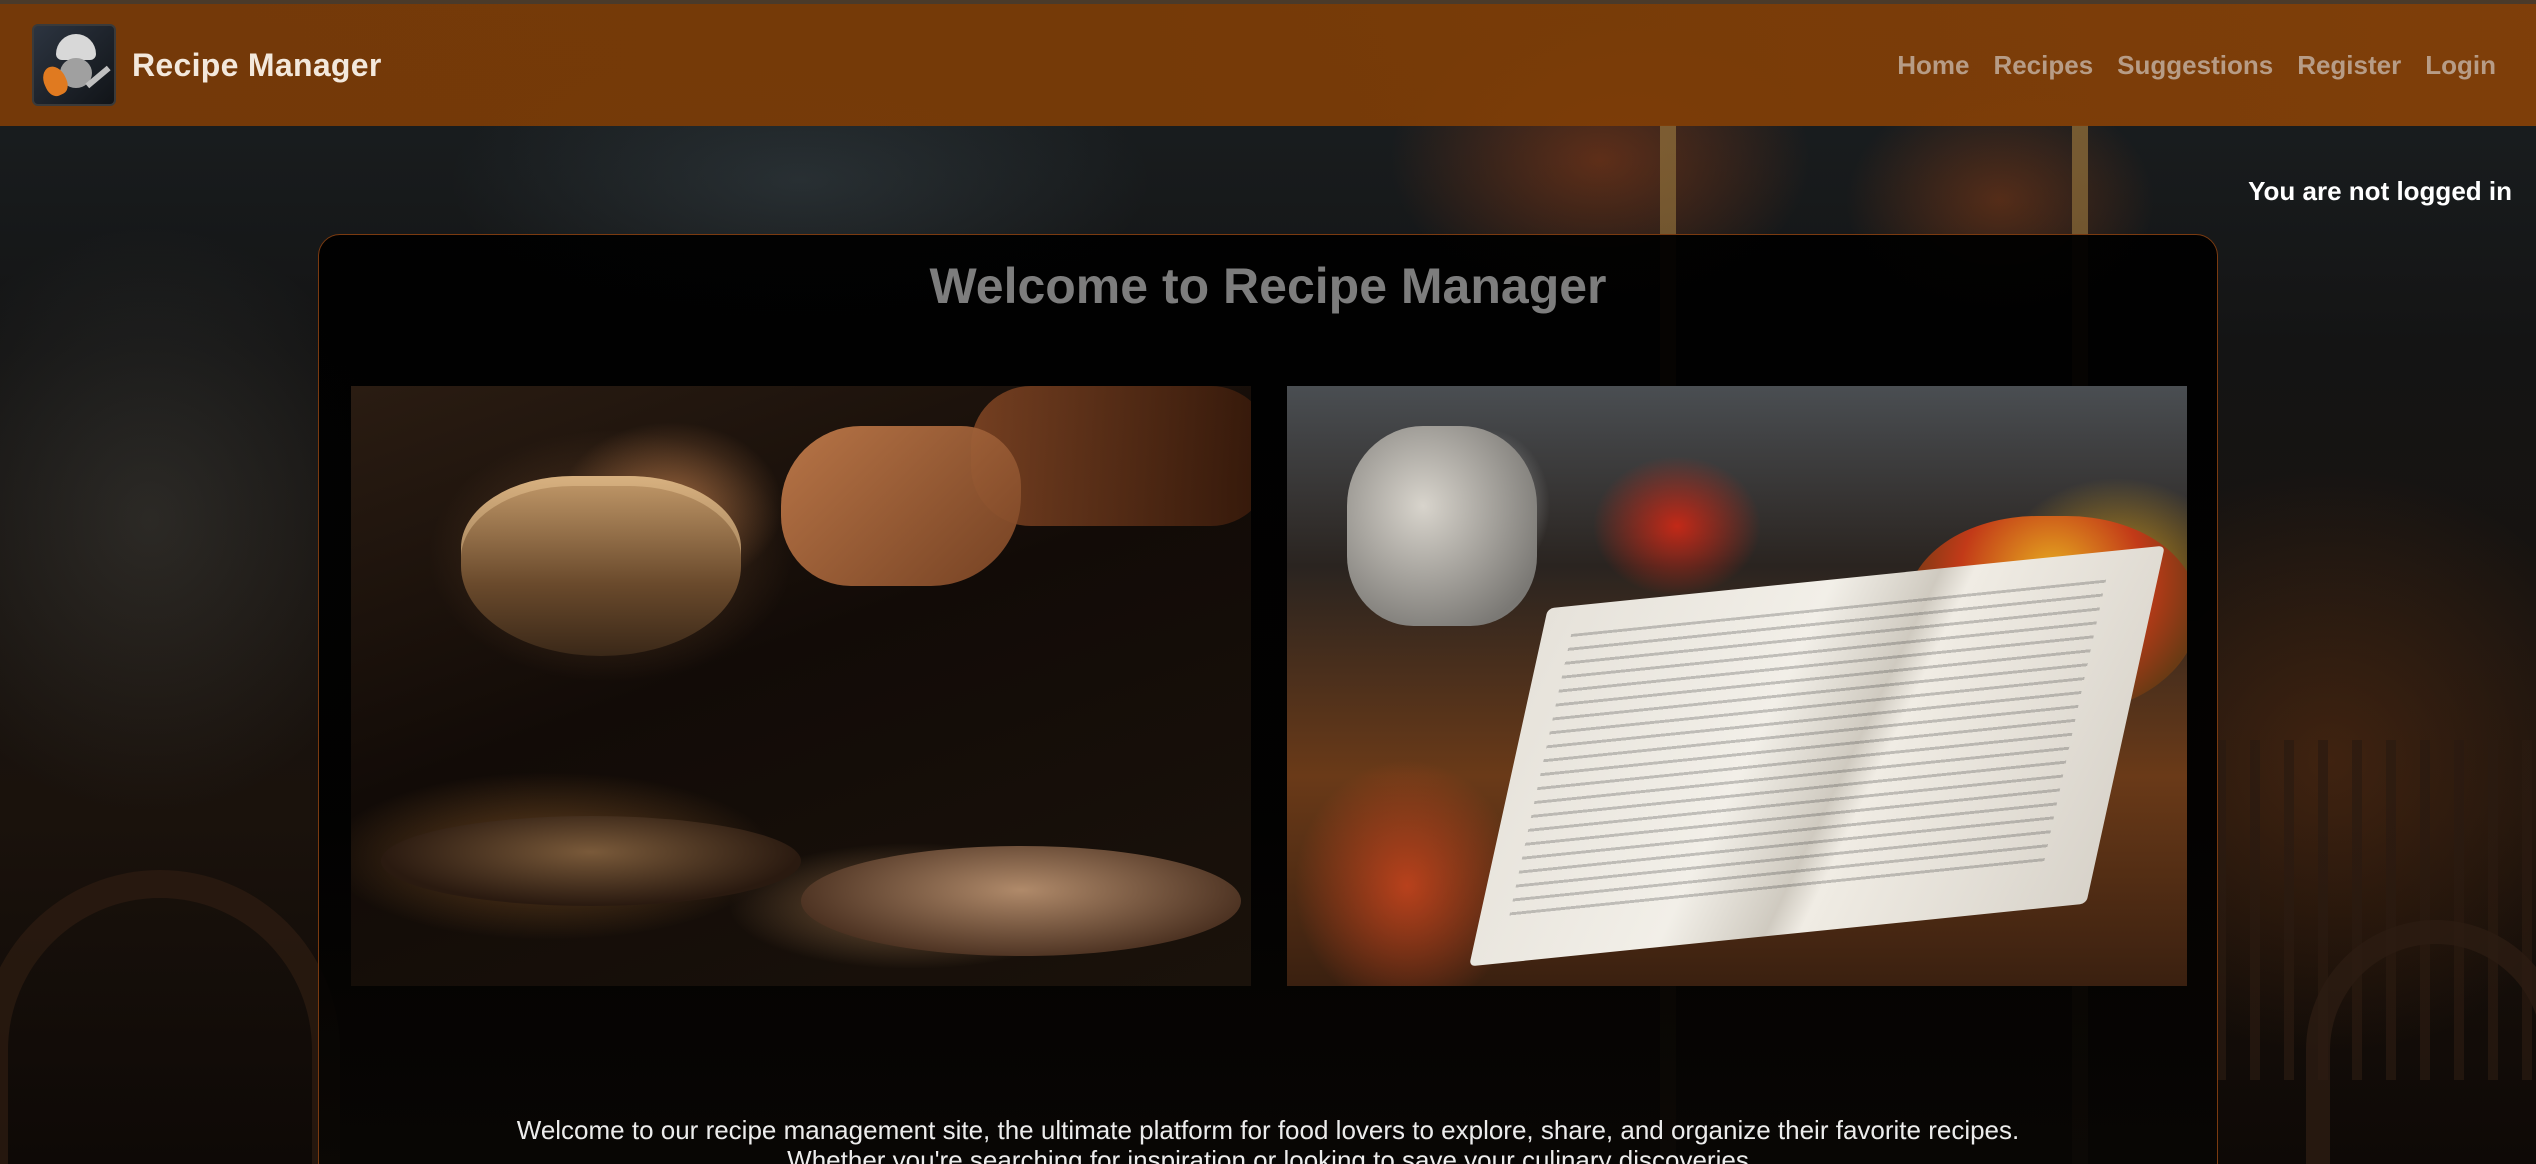 This screenshot has width=2536, height=1164. What do you see at coordinates (2349, 65) in the screenshot?
I see `nav-register-link: Register` at bounding box center [2349, 65].